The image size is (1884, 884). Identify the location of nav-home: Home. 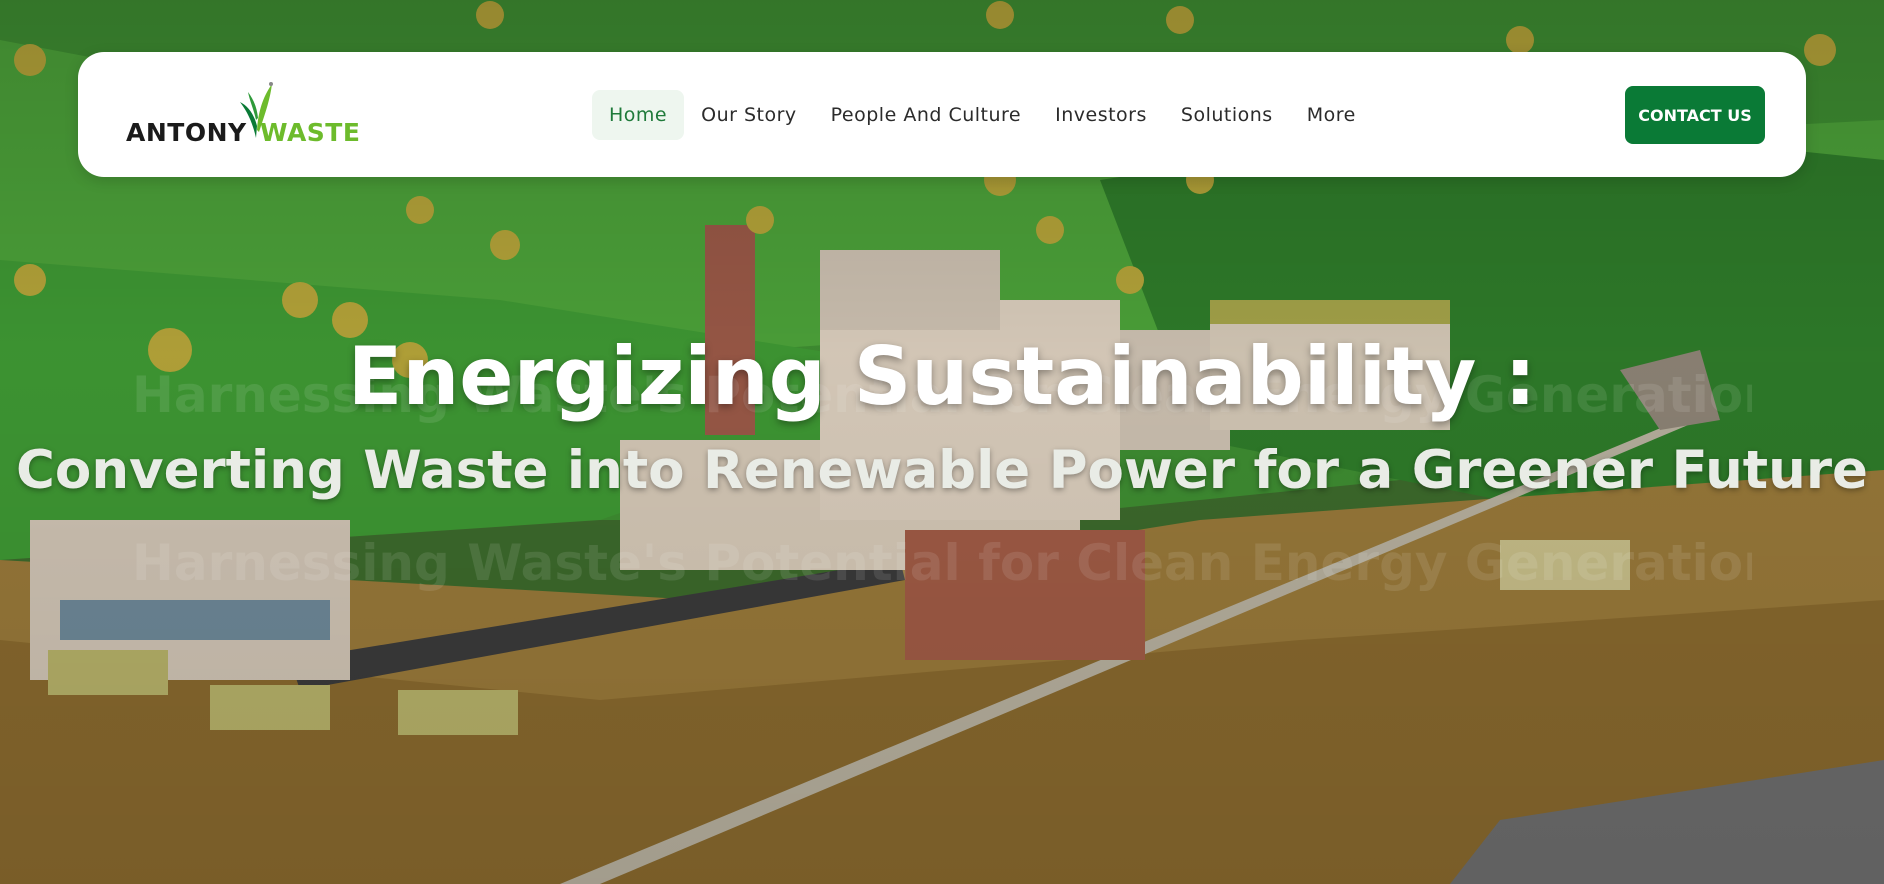
(638, 115).